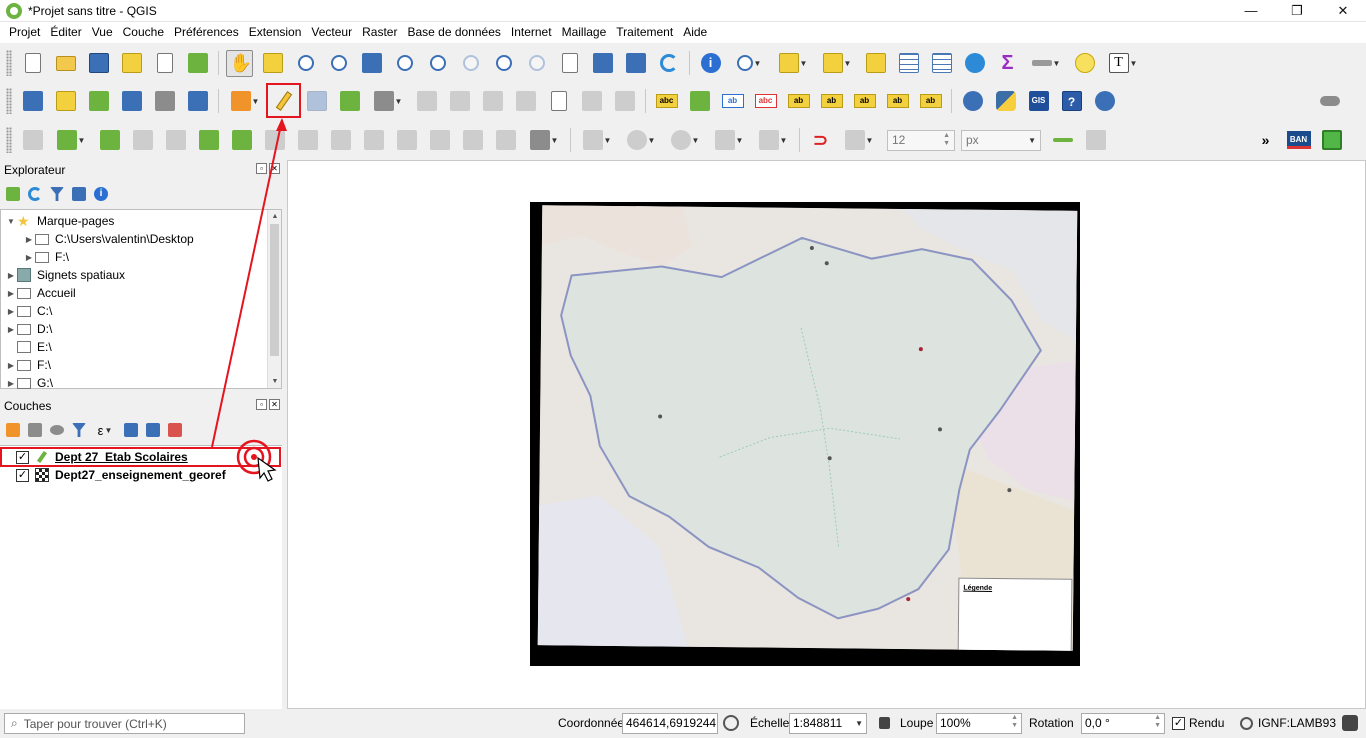  Describe the element at coordinates (1298, 140) in the screenshot. I see `ban-plugin-button: BAN` at that location.